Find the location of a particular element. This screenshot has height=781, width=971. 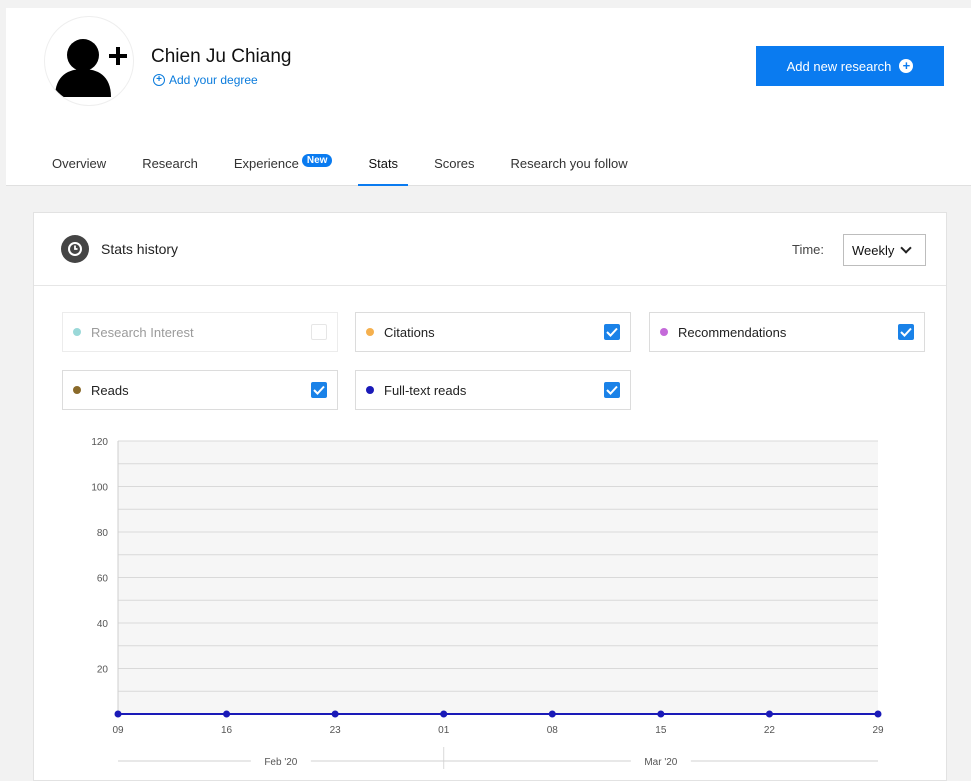

tab-label: Stats is located at coordinates (383, 163).